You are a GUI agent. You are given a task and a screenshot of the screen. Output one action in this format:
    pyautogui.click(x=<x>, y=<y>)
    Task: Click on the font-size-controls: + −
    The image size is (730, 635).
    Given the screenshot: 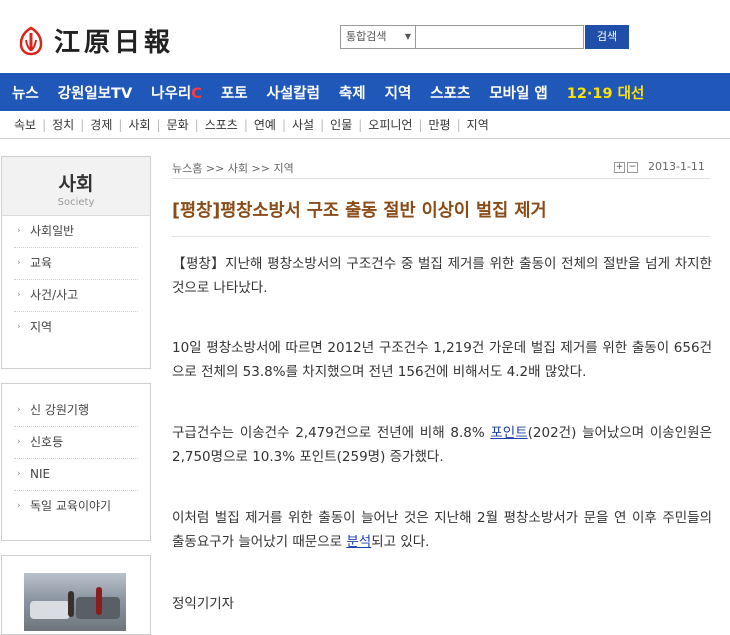 What is the action you would take?
    pyautogui.click(x=627, y=167)
    